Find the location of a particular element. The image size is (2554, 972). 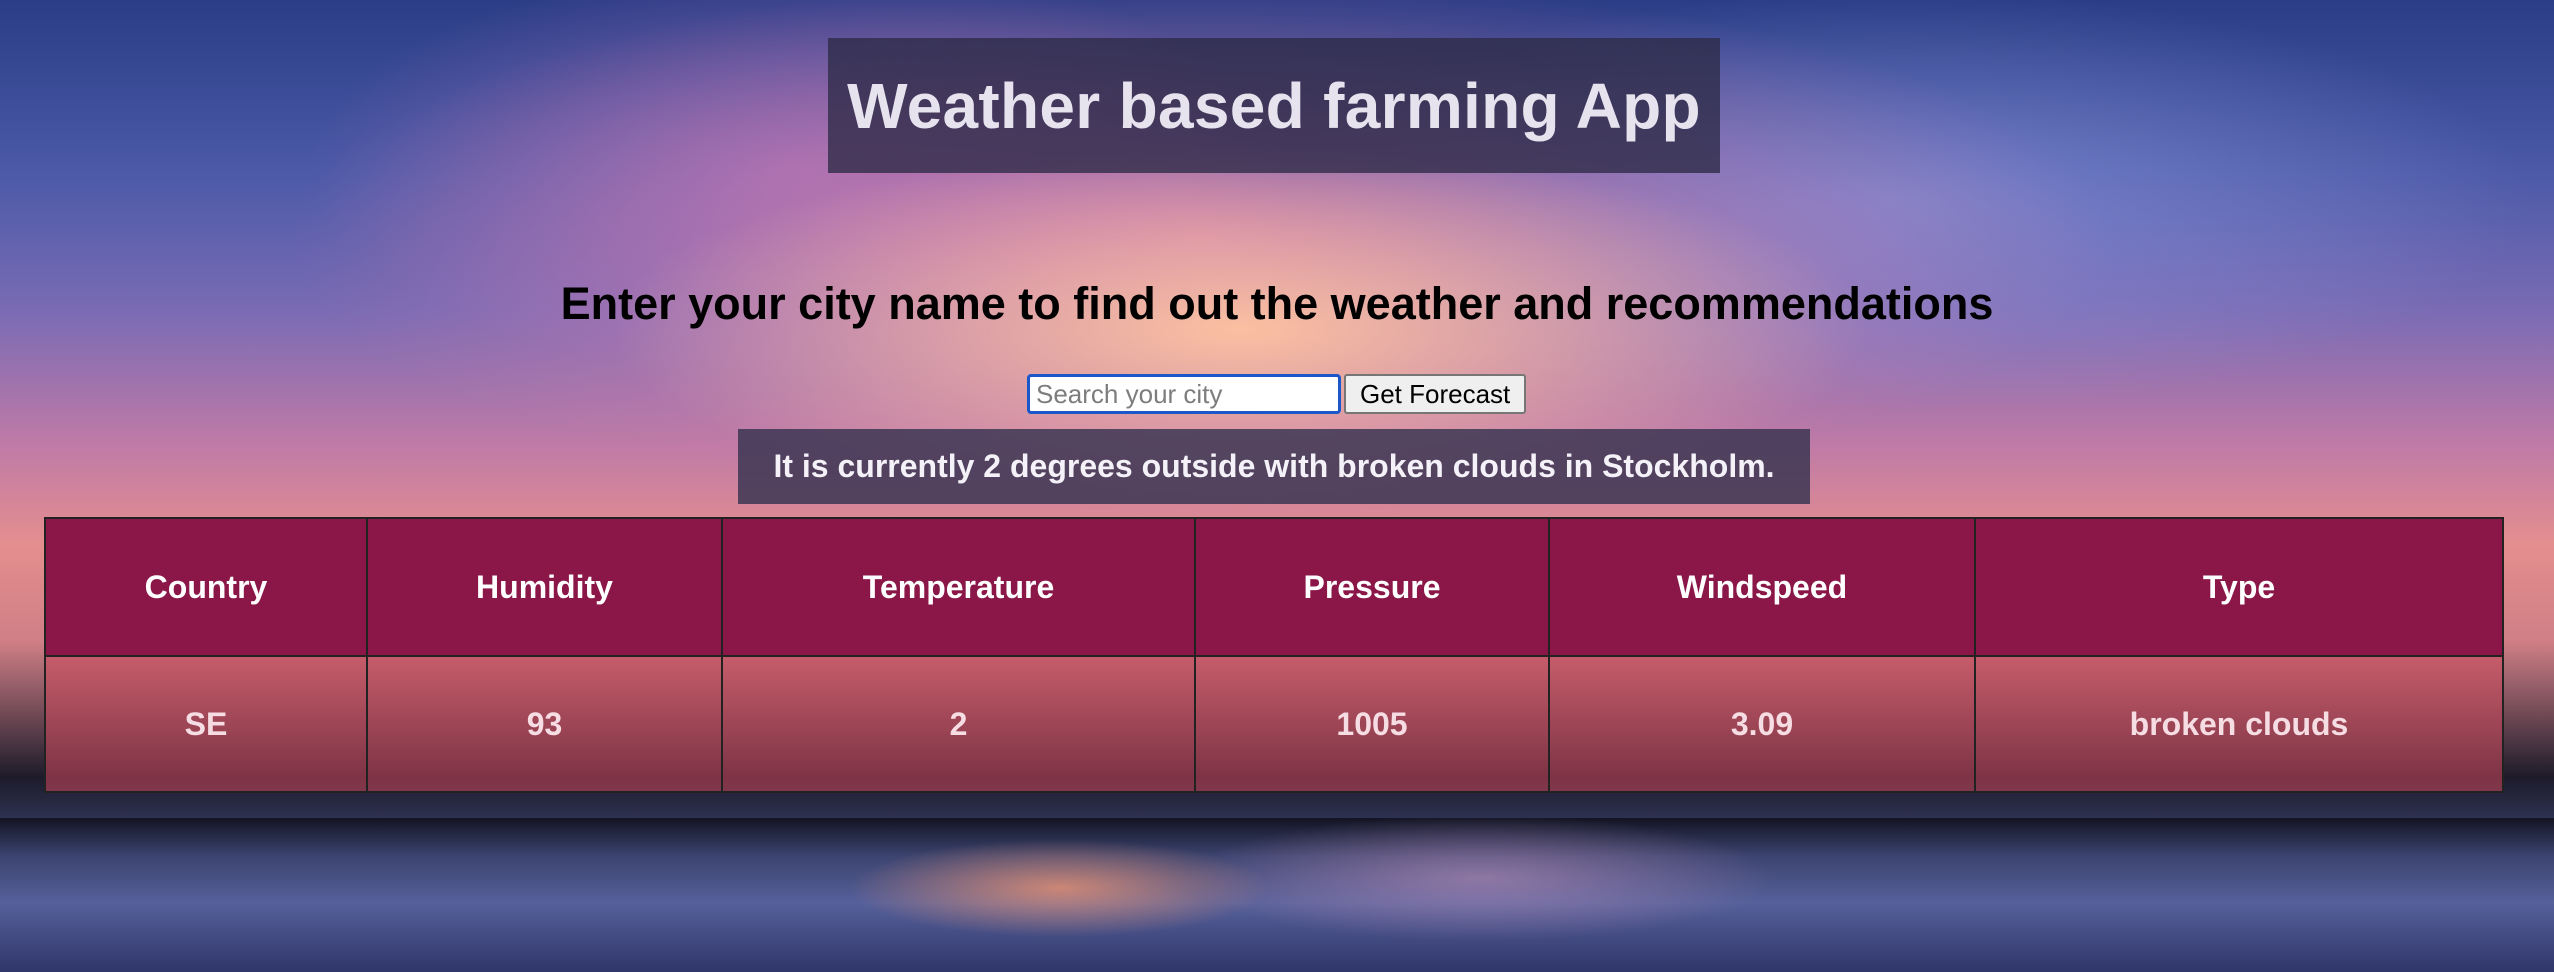

search-form: Get Forecast is located at coordinates (1277, 394).